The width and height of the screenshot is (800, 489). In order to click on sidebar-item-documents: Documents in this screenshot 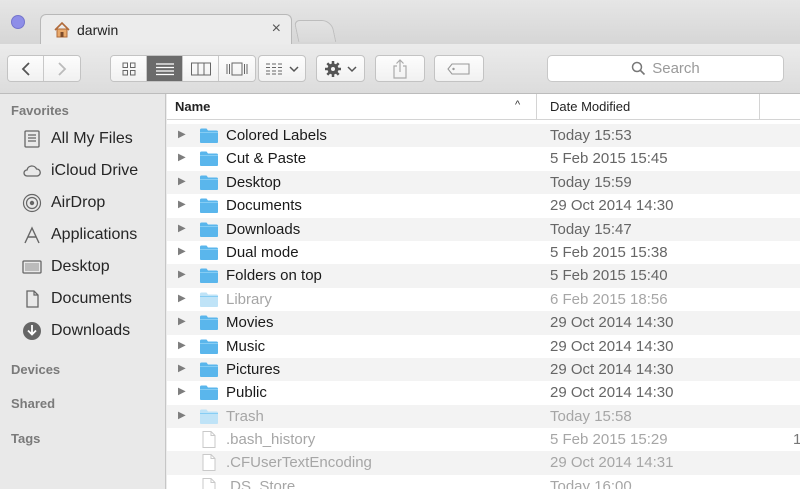, I will do `click(92, 299)`.